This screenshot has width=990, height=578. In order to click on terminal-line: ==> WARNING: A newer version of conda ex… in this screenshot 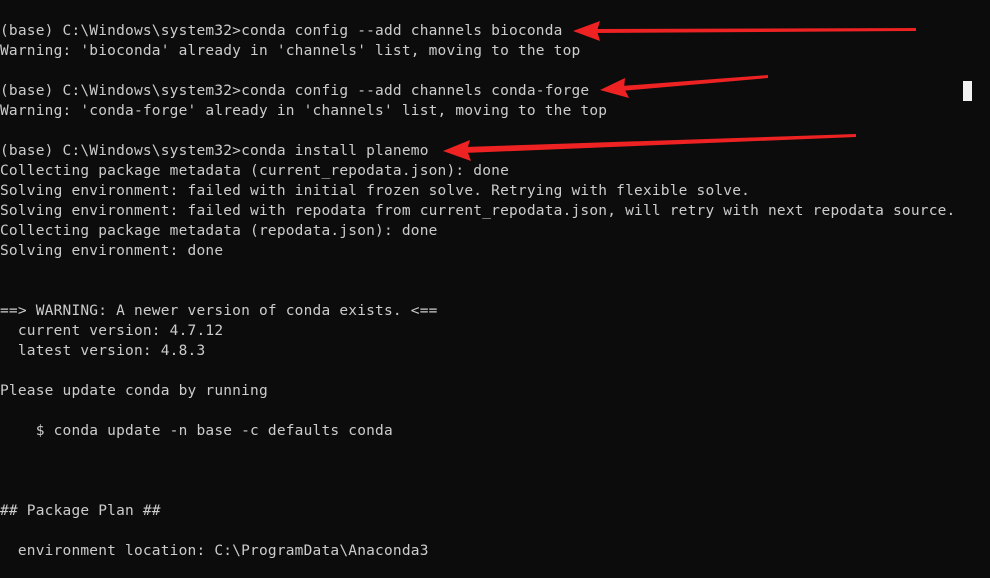, I will do `click(219, 311)`.